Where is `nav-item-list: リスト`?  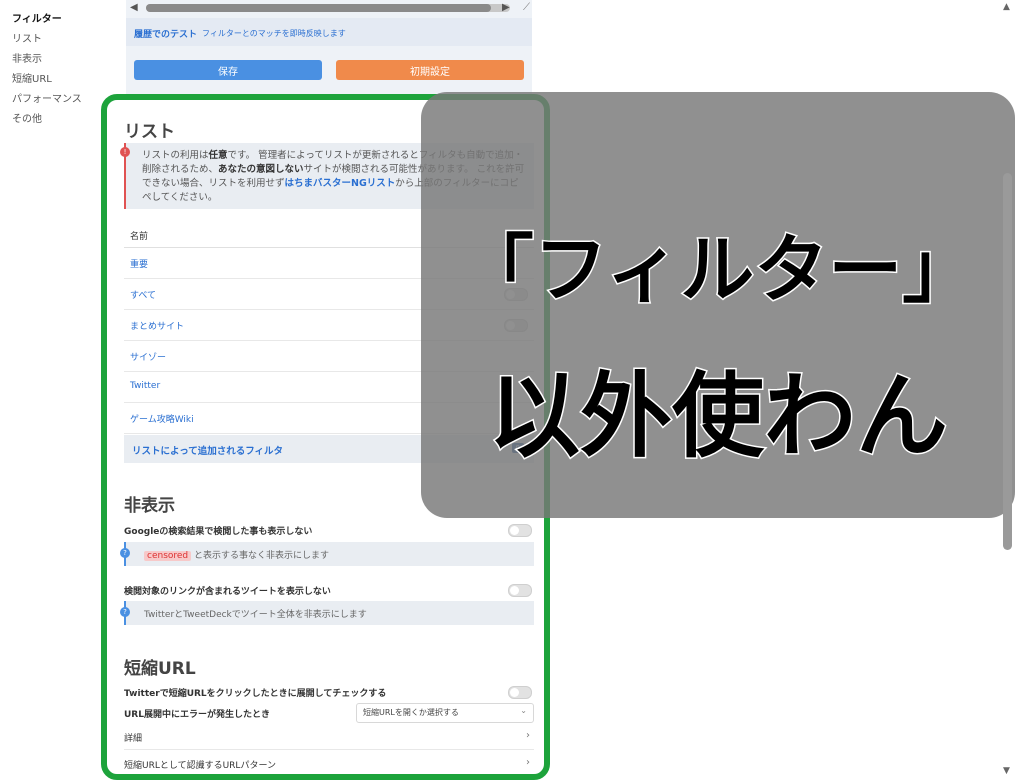 nav-item-list: リスト is located at coordinates (57, 40).